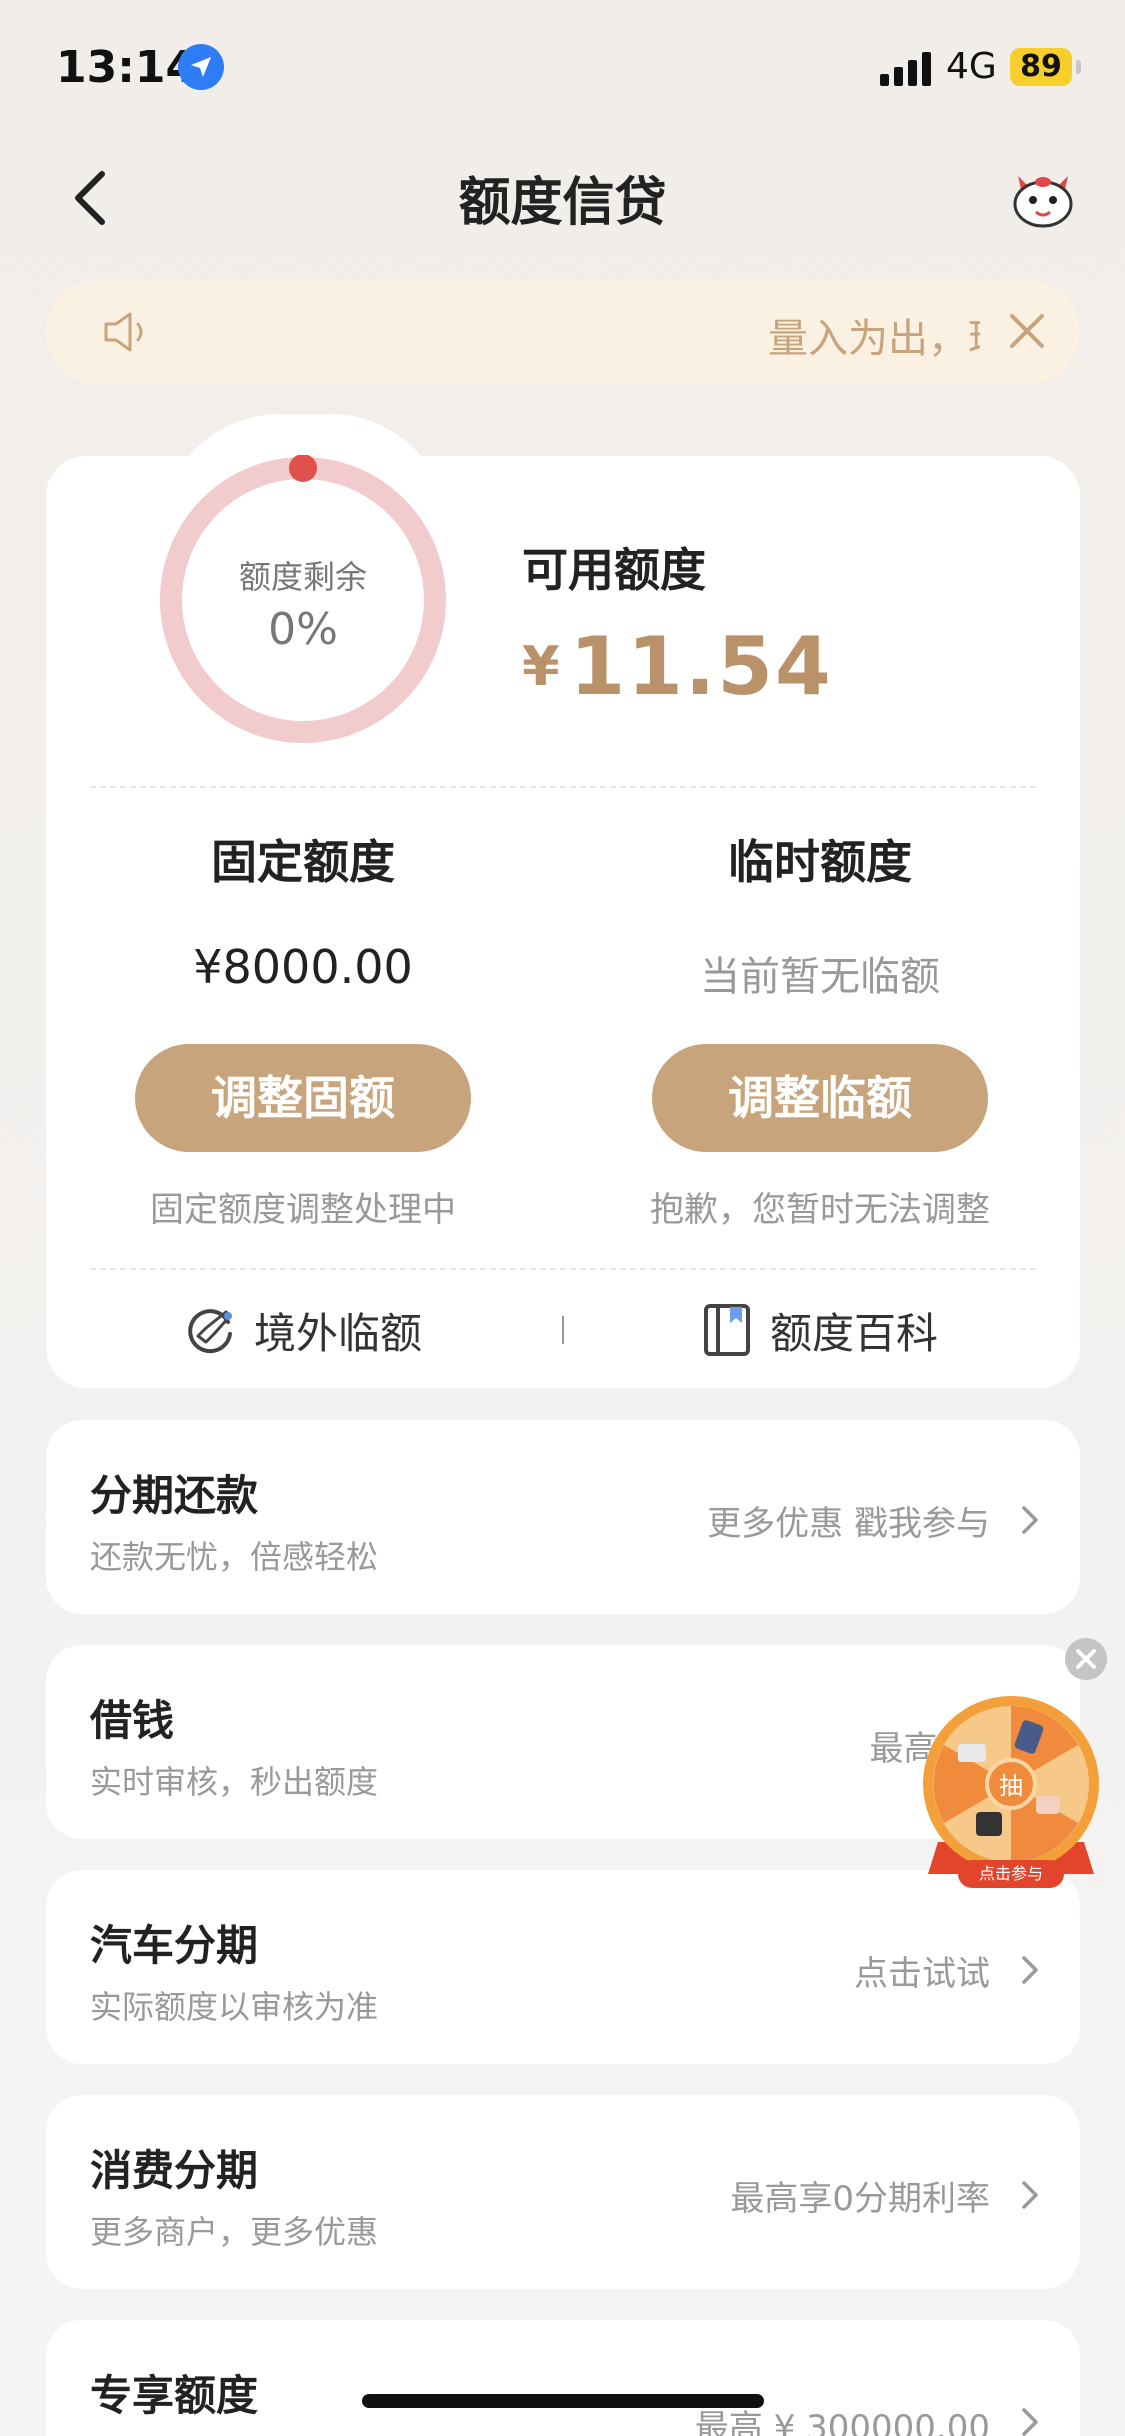 The image size is (1125, 2436). Describe the element at coordinates (303, 1098) in the screenshot. I see `adjust-fixed-button: 调整固额` at that location.